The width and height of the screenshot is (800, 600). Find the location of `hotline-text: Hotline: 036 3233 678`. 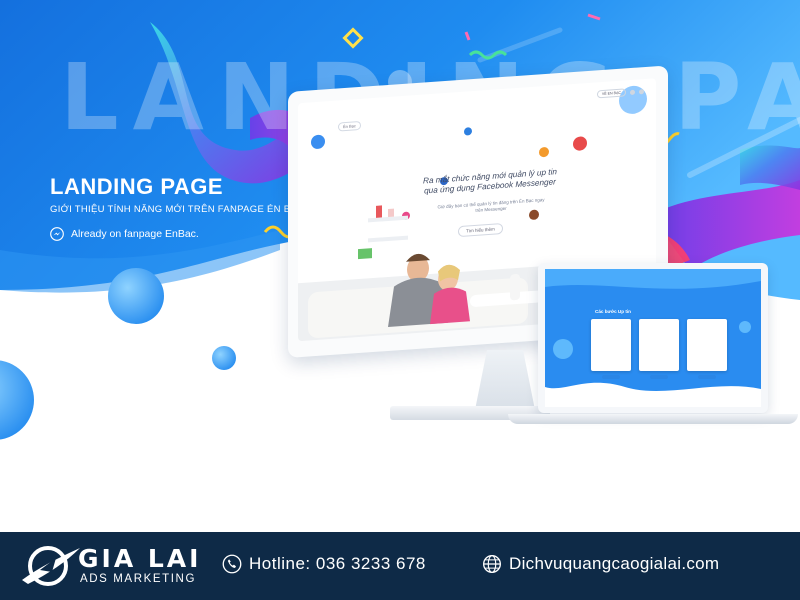

hotline-text: Hotline: 036 3233 678 is located at coordinates (337, 563).